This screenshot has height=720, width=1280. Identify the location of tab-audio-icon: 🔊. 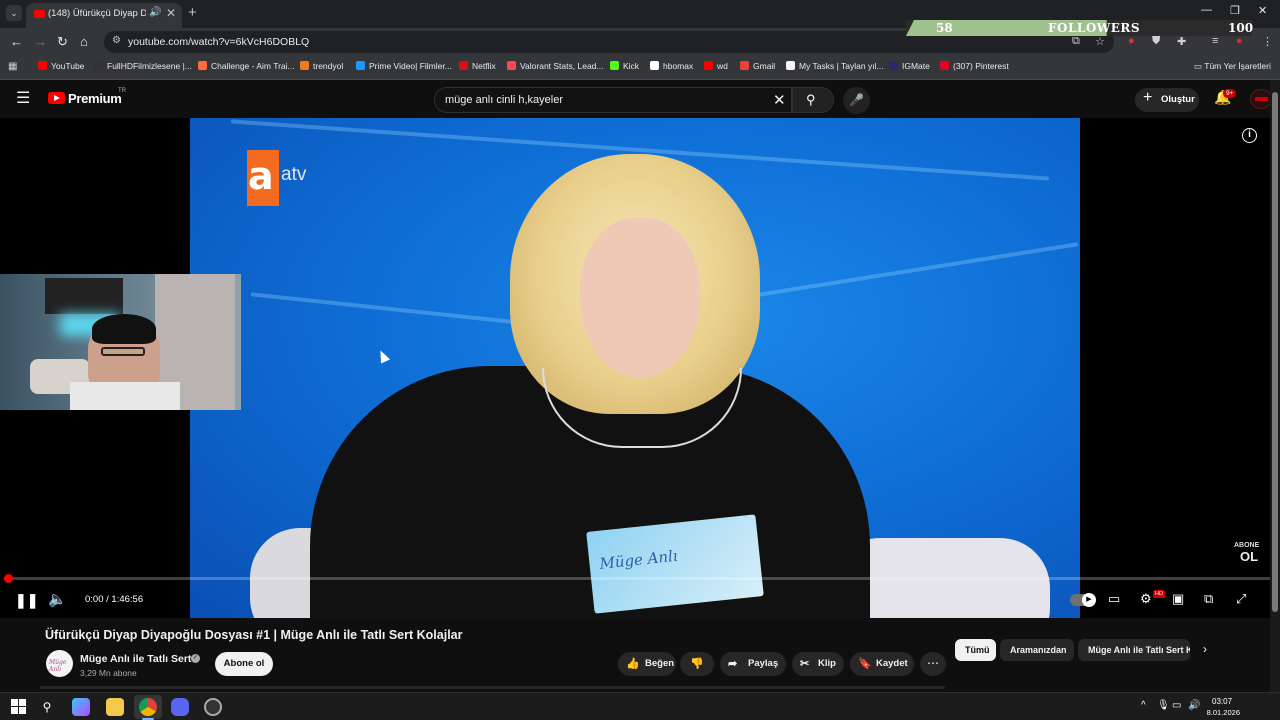
(155, 12).